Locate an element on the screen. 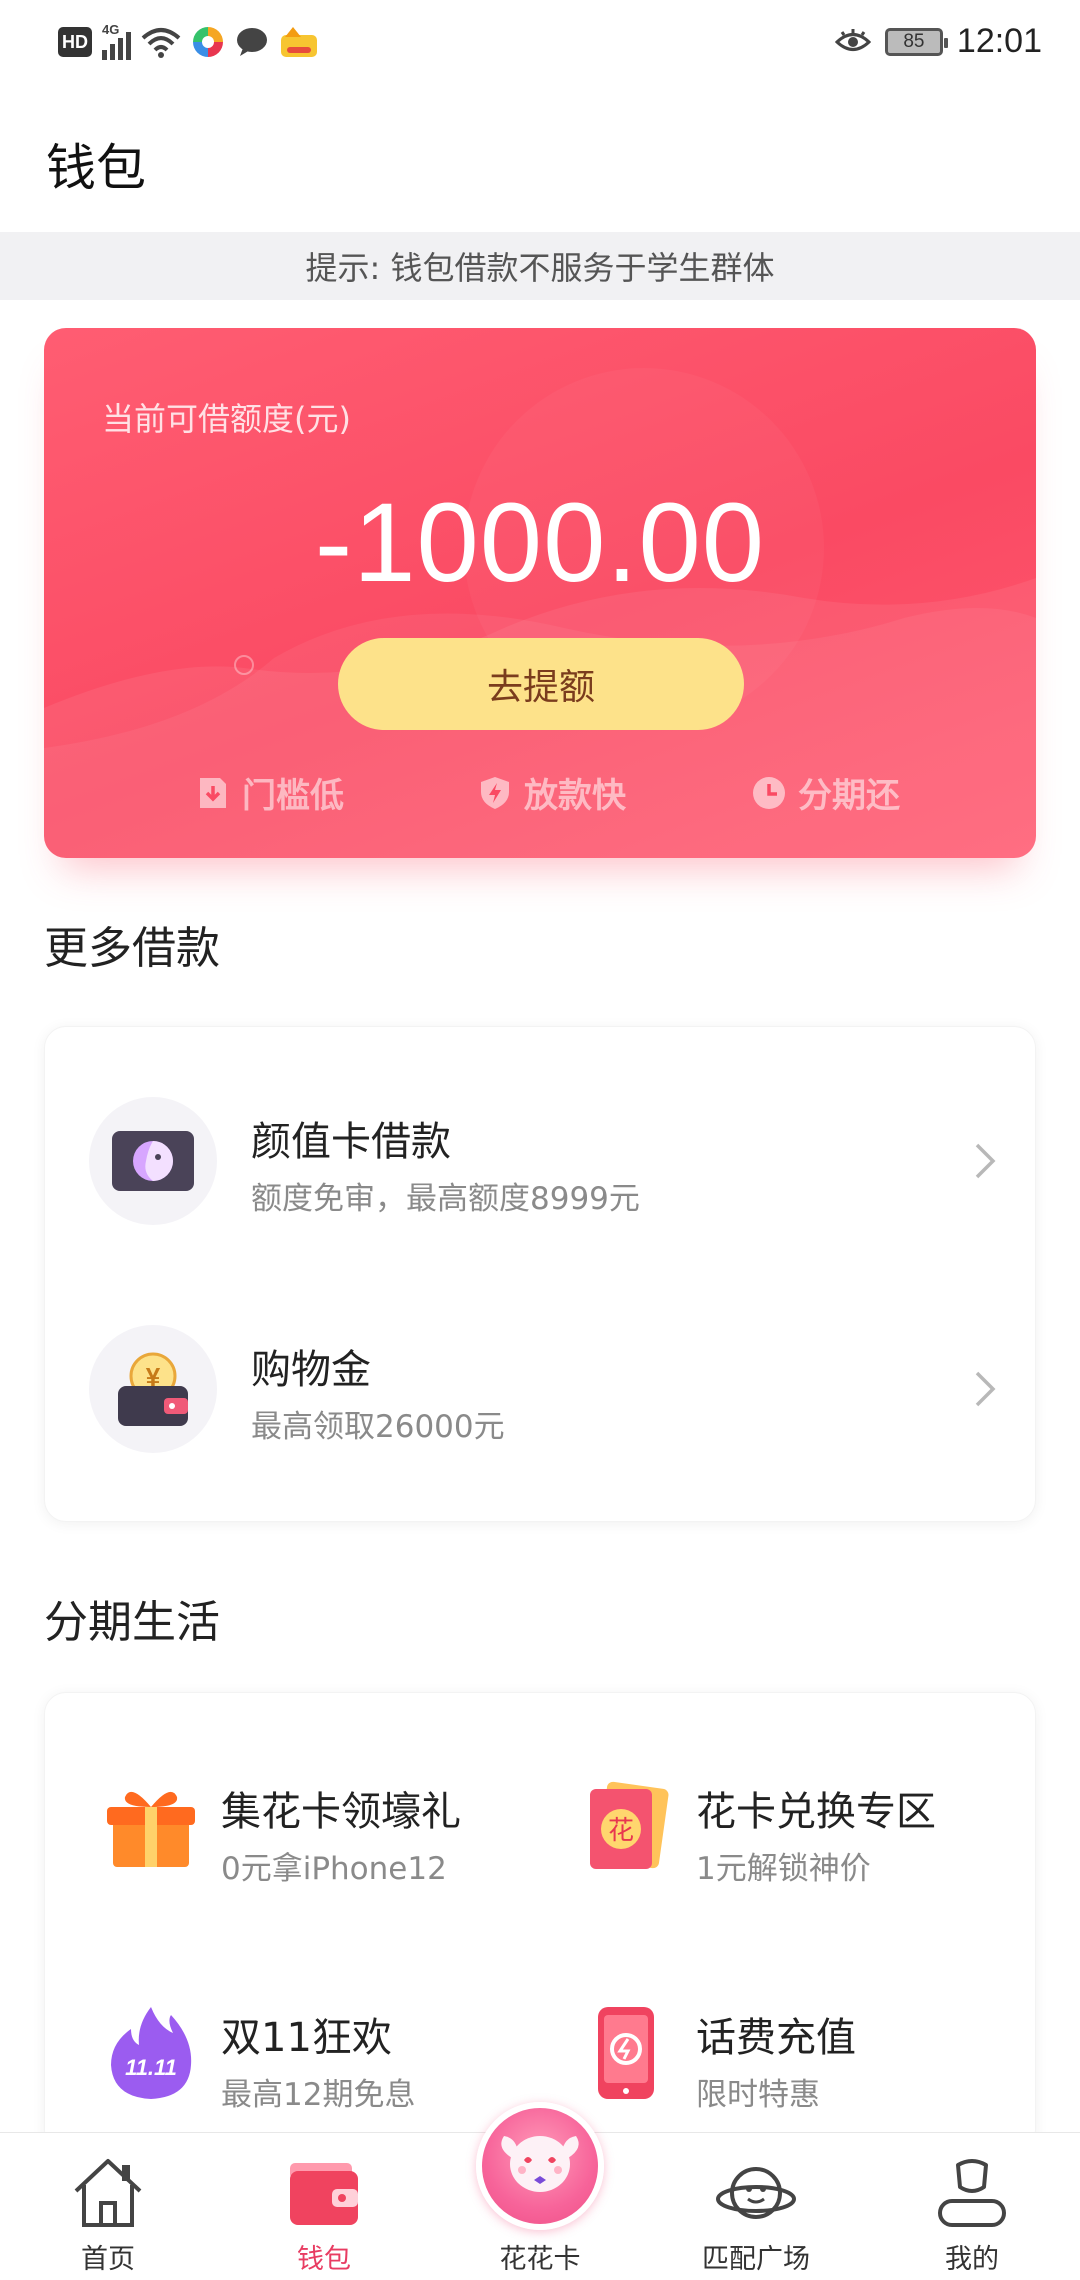  wallet-coin-icon: ¥ is located at coordinates (153, 1389).